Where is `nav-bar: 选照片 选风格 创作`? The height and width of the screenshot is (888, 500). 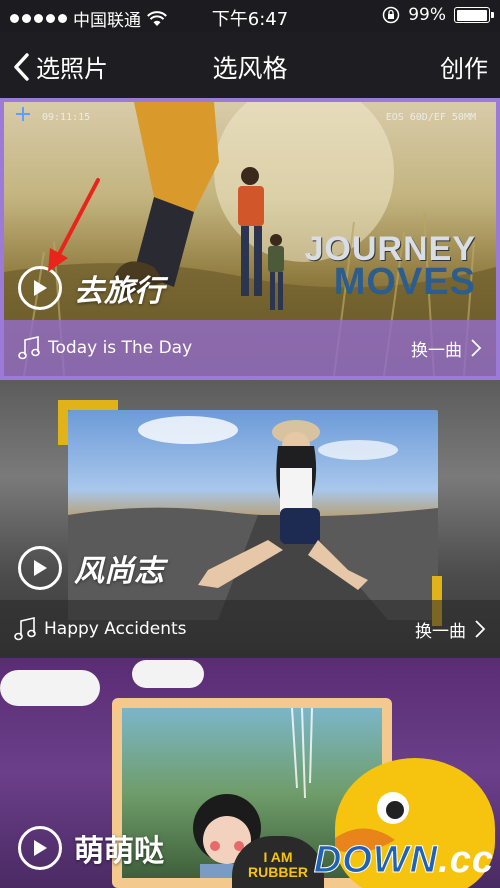
nav-bar: 选照片 选风格 创作 is located at coordinates (250, 65).